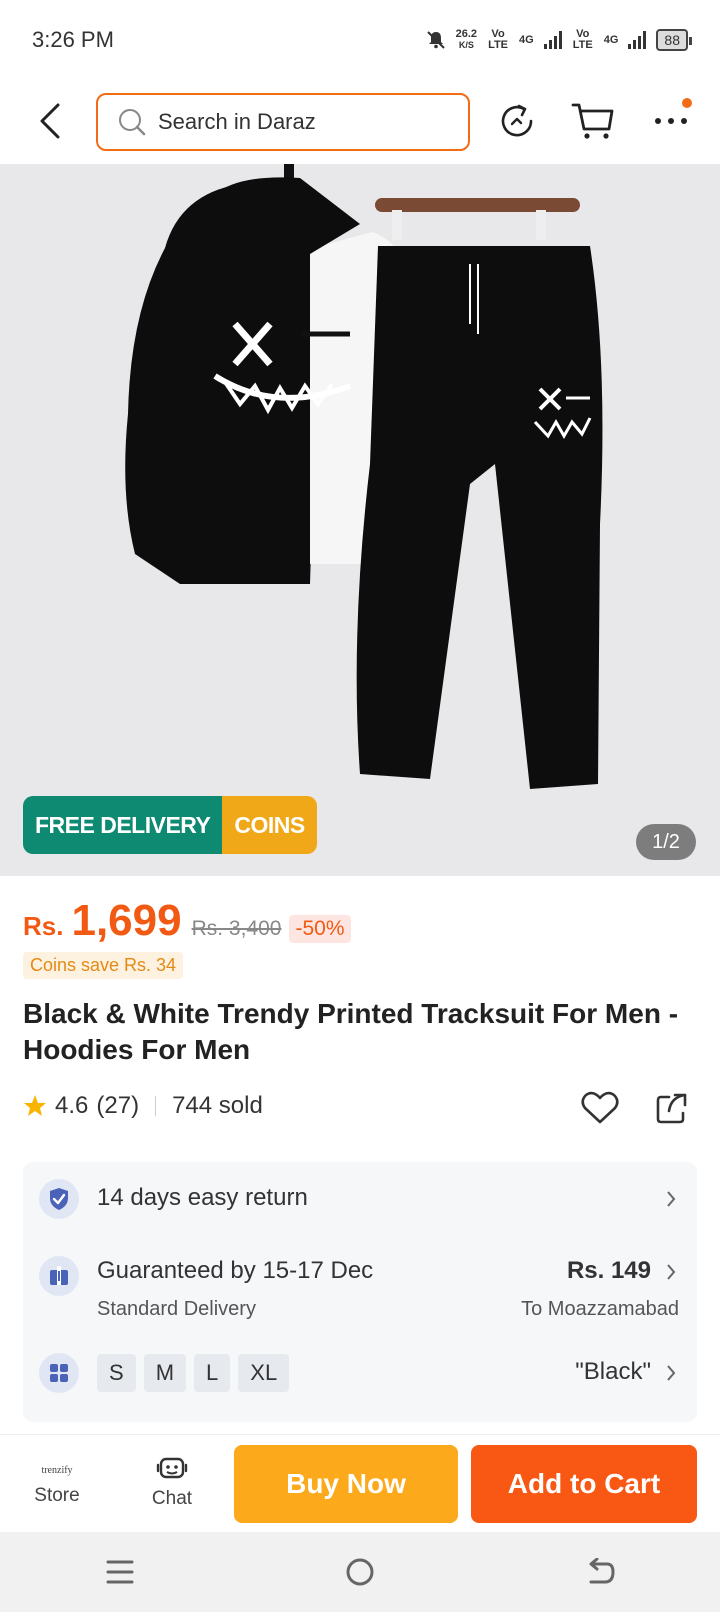 This screenshot has height=1612, width=720. Describe the element at coordinates (600, 1309) in the screenshot. I see `delivery-location: To Moazzamabad` at that location.